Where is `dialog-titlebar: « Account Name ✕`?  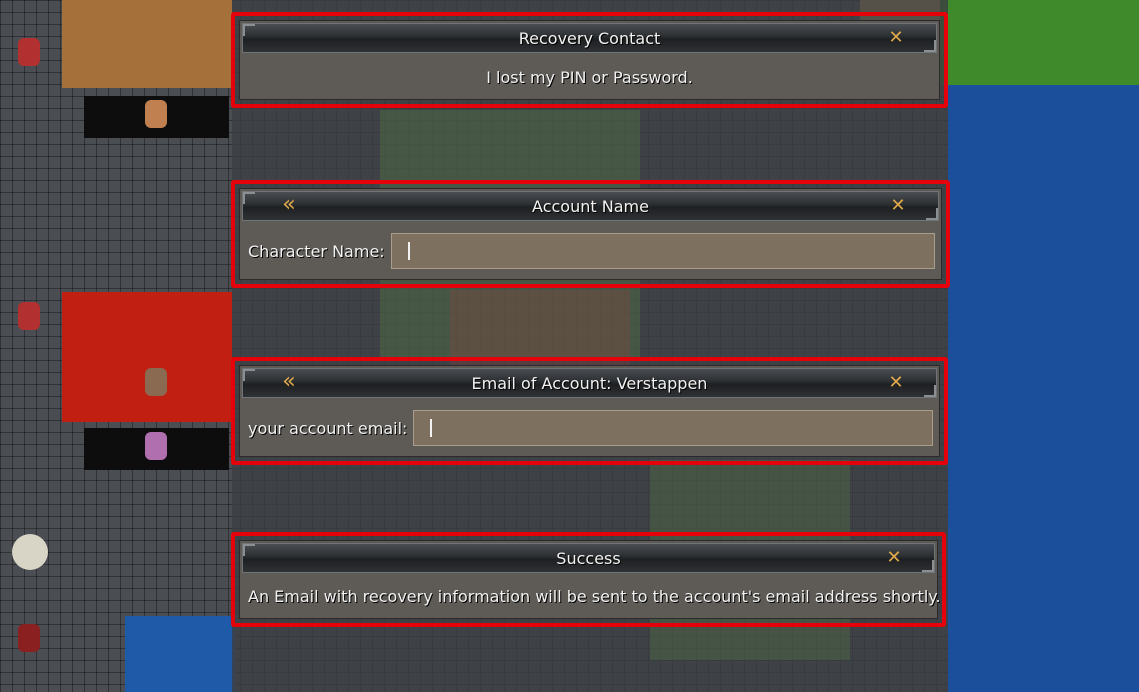
dialog-titlebar: « Account Name ✕ is located at coordinates (590, 206).